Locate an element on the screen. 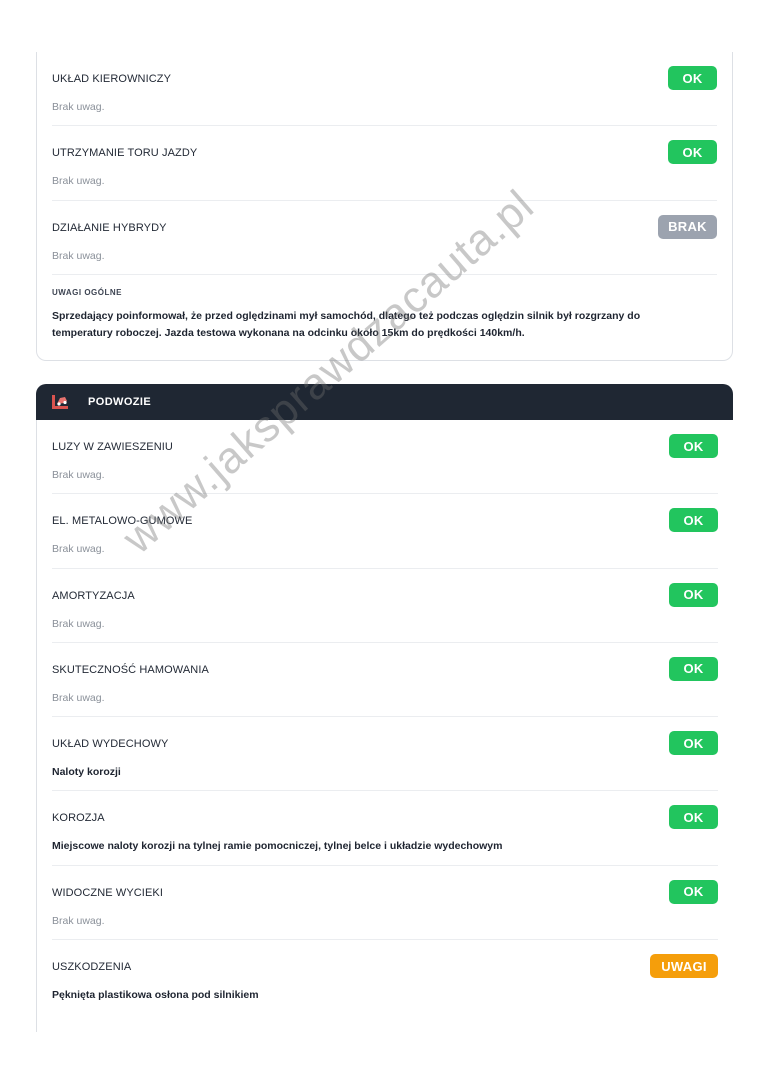 The height and width of the screenshot is (1087, 768). inspection-row: LUZY W ZAWIESZENIU OK Brak uwag. is located at coordinates (385, 457).